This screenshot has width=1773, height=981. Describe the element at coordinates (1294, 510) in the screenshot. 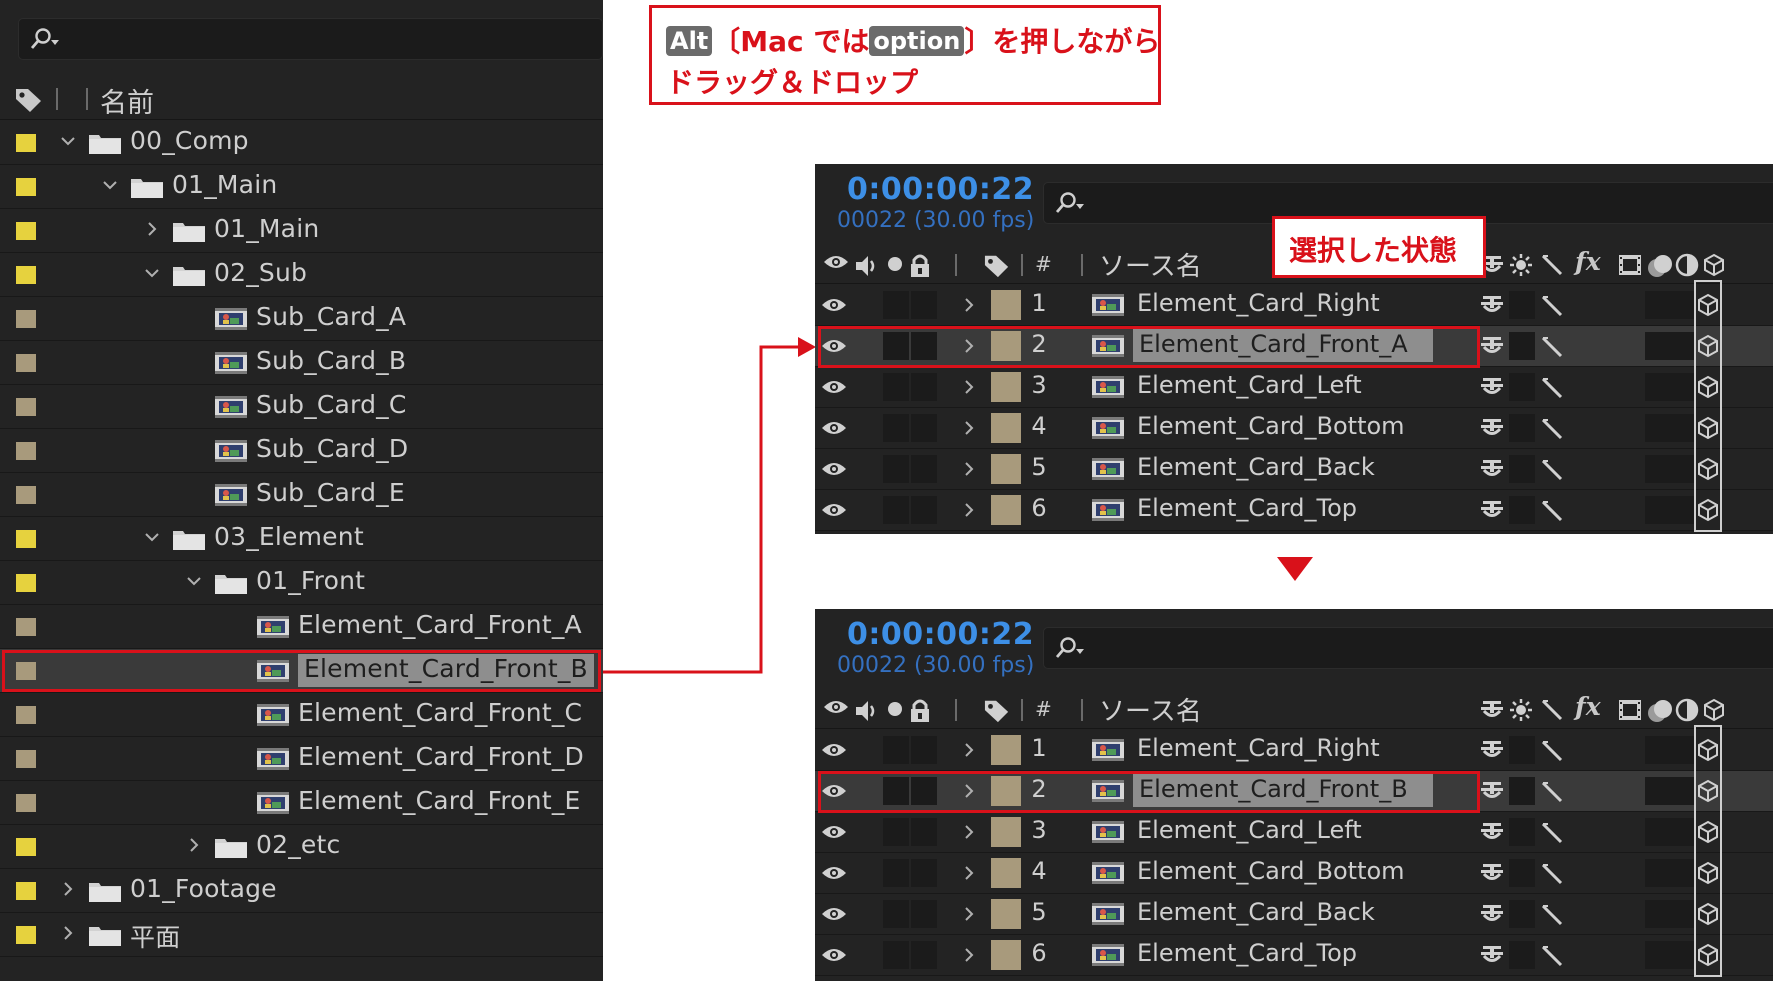

I see `layer-row: 6 Element_Card_Top` at that location.